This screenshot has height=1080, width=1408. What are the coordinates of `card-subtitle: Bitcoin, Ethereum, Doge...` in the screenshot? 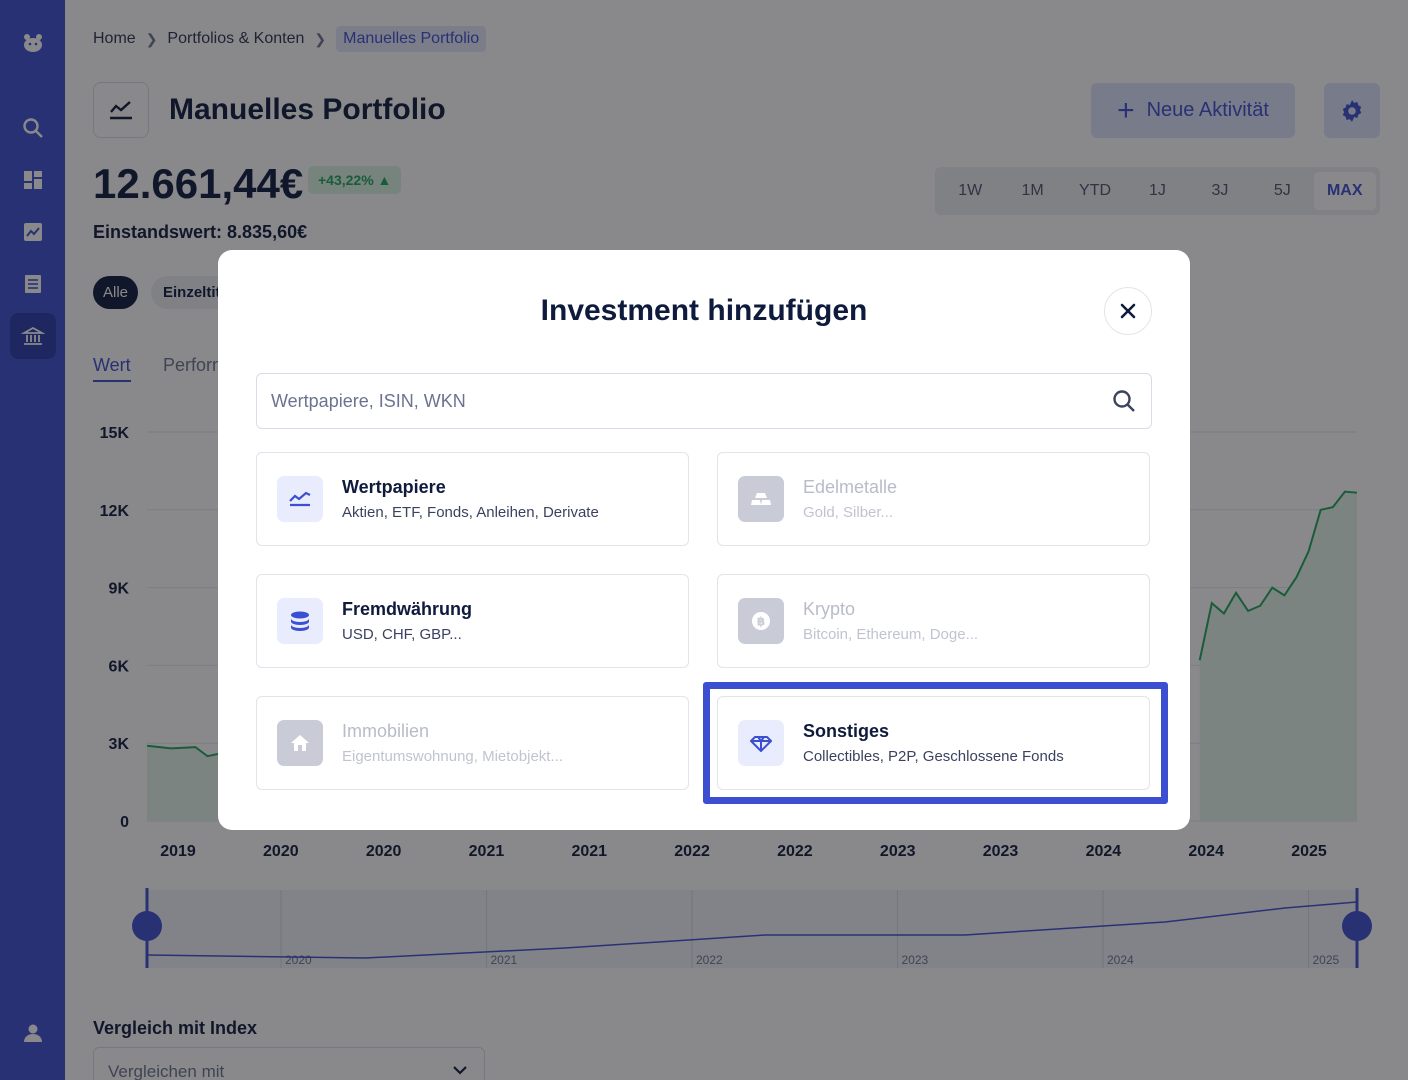 It's located at (891, 634).